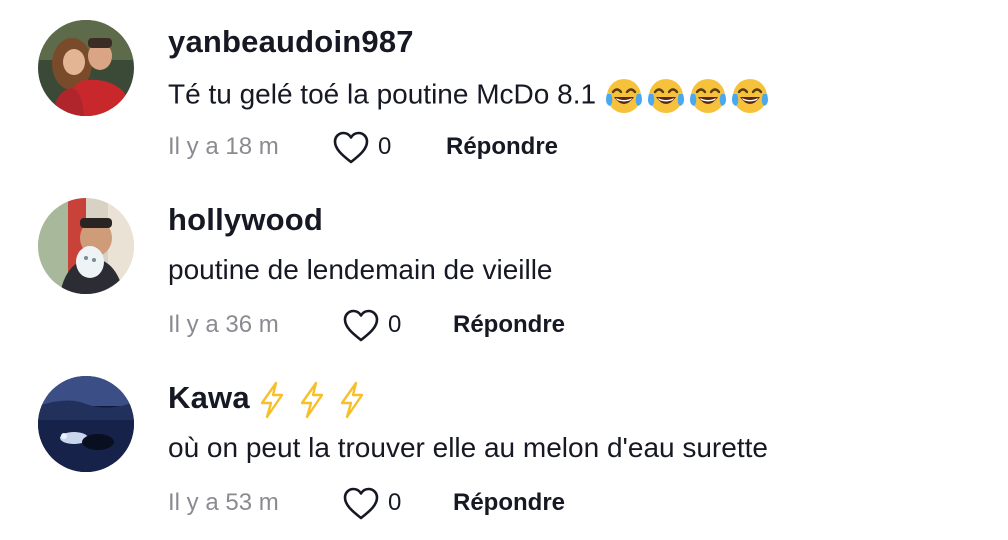 Image resolution: width=1008 pixels, height=540 pixels. Describe the element at coordinates (291, 42) in the screenshot. I see `username: yanbeaudoin987` at that location.